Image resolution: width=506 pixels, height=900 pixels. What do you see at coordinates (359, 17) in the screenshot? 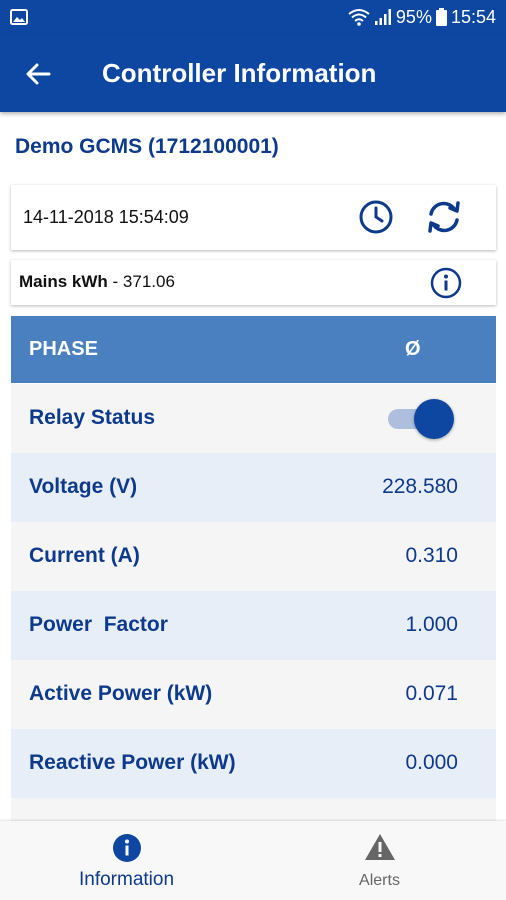
I see `wifi-icon` at bounding box center [359, 17].